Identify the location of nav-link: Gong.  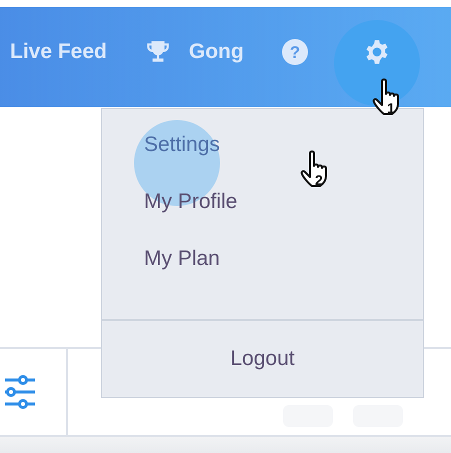
(194, 52).